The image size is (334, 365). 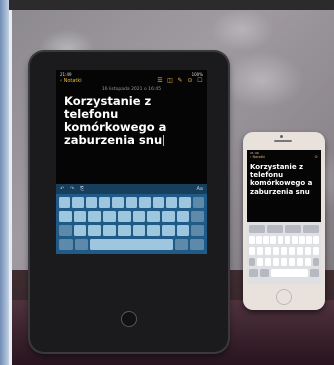 What do you see at coordinates (131, 82) in the screenshot?
I see `notes-toolbar: ‹ Notatki ☰ ◫ ✎ ⊙ ☐` at bounding box center [131, 82].